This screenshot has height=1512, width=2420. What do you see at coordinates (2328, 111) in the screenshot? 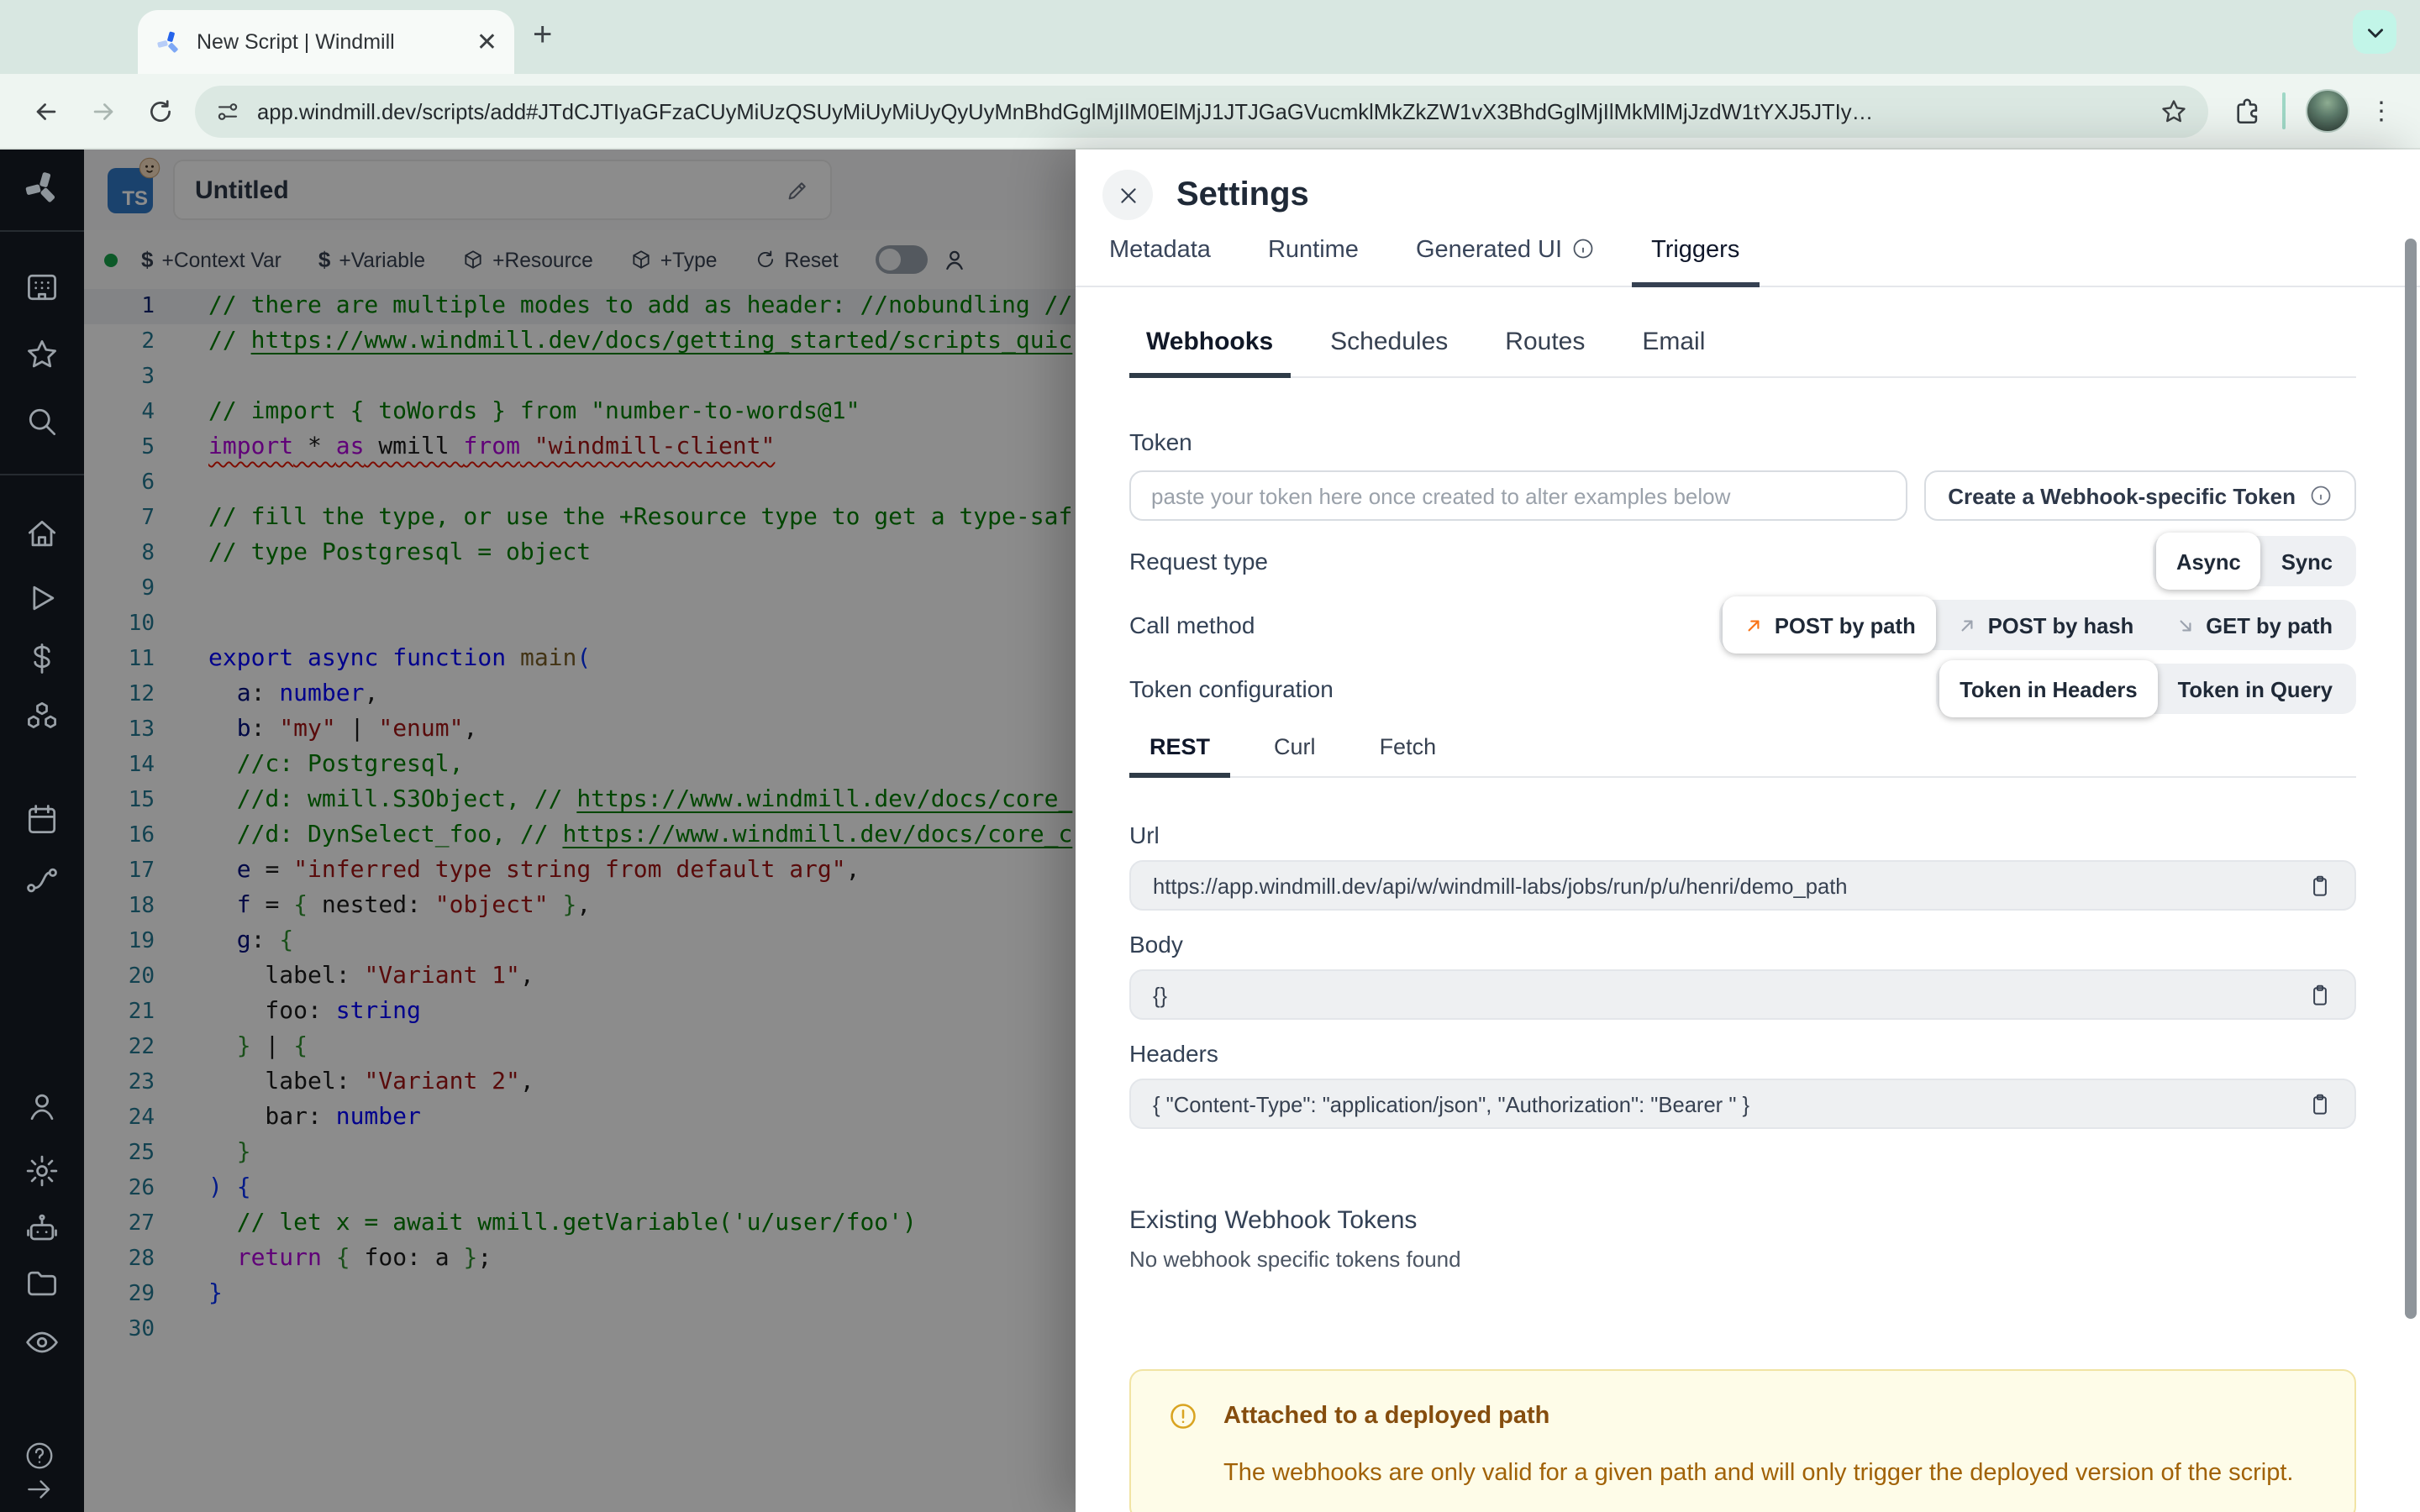
I see `profile-avatar` at bounding box center [2328, 111].